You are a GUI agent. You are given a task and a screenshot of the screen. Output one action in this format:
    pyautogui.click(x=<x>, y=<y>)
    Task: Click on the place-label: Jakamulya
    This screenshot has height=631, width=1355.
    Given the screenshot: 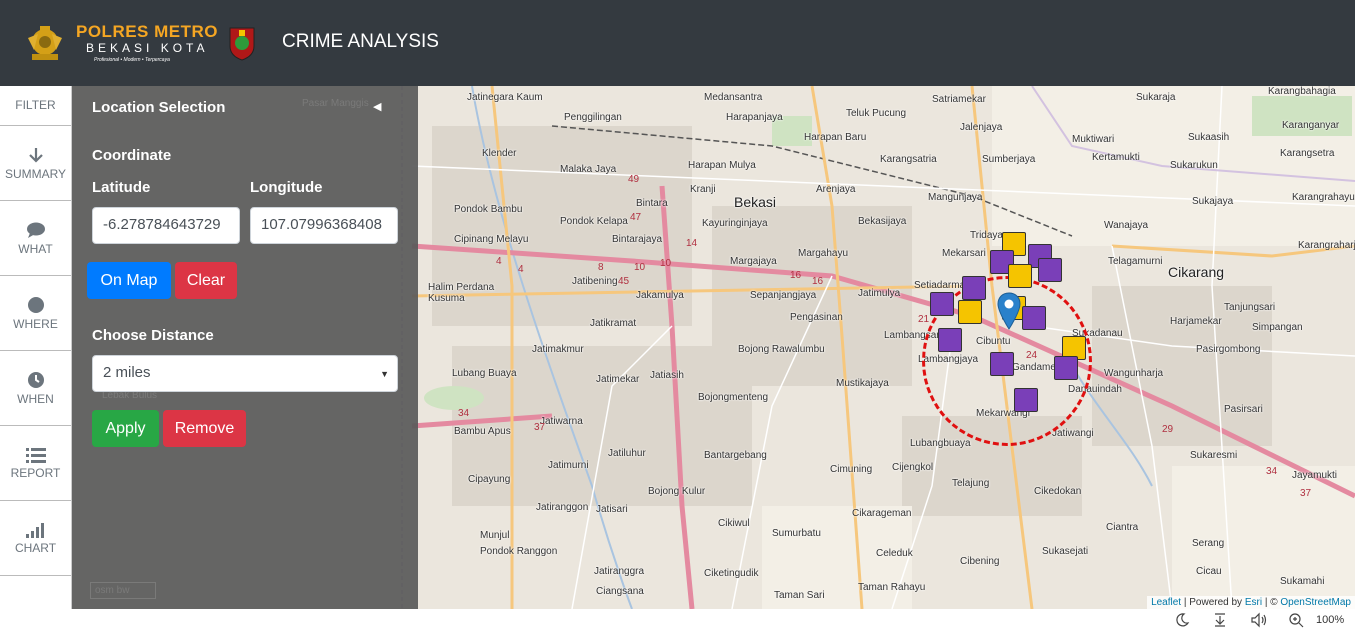 What is the action you would take?
    pyautogui.click(x=660, y=295)
    